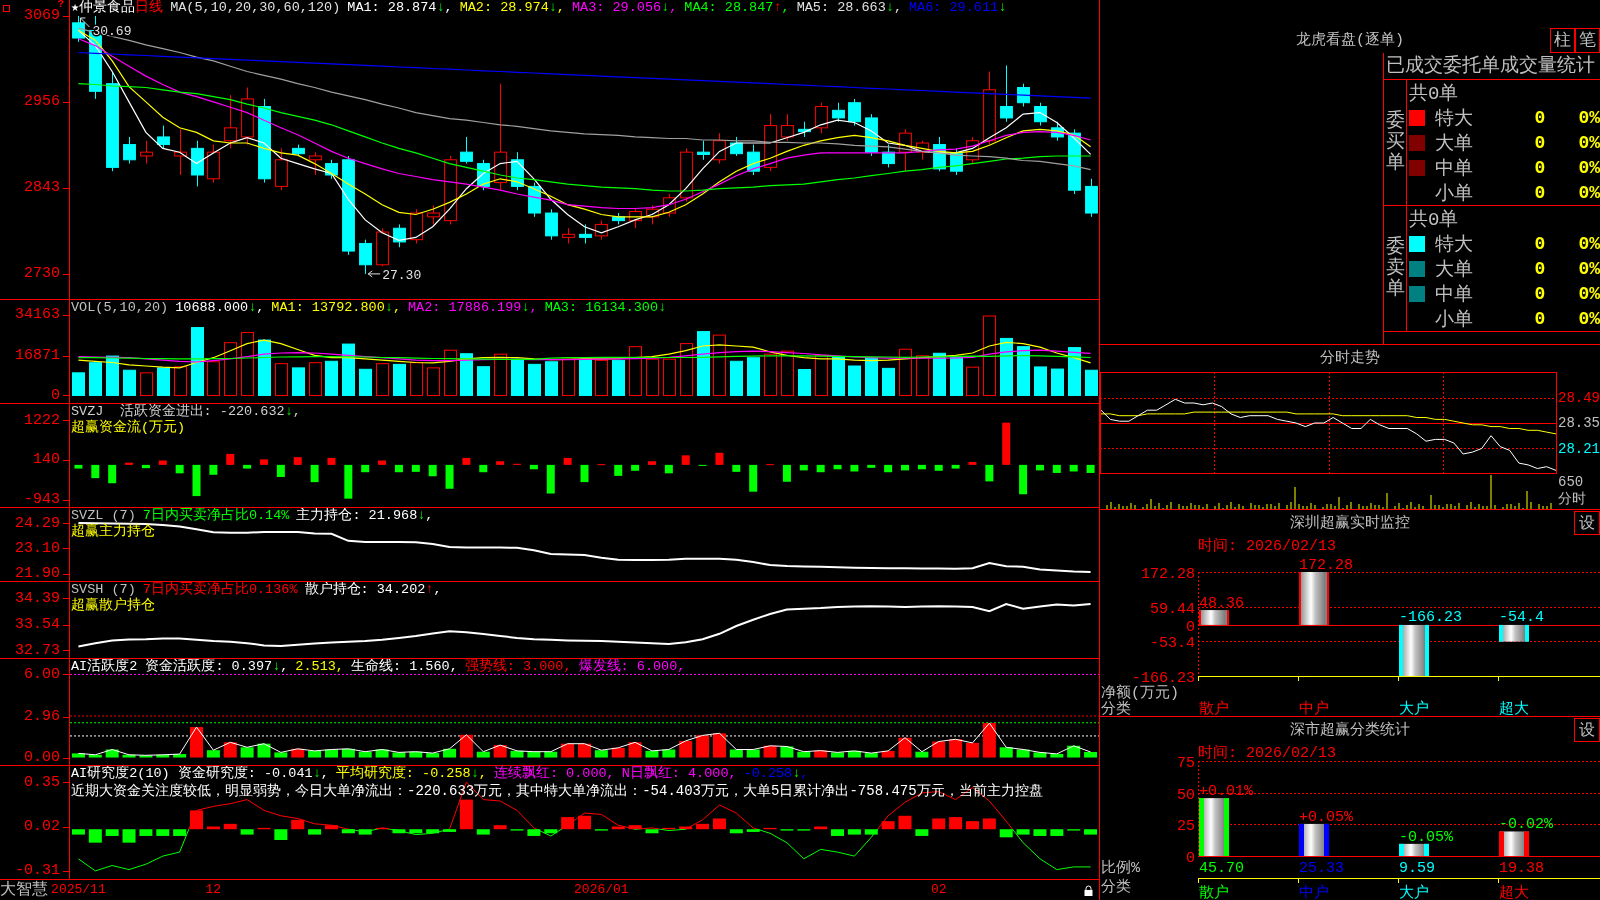  I want to click on legend-text: MA1: 28.874, so click(392, 7).